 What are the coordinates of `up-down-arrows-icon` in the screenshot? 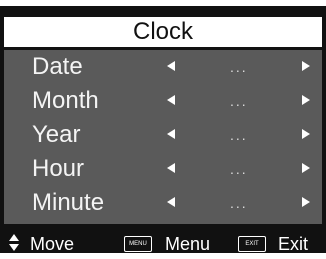 It's located at (14, 243).